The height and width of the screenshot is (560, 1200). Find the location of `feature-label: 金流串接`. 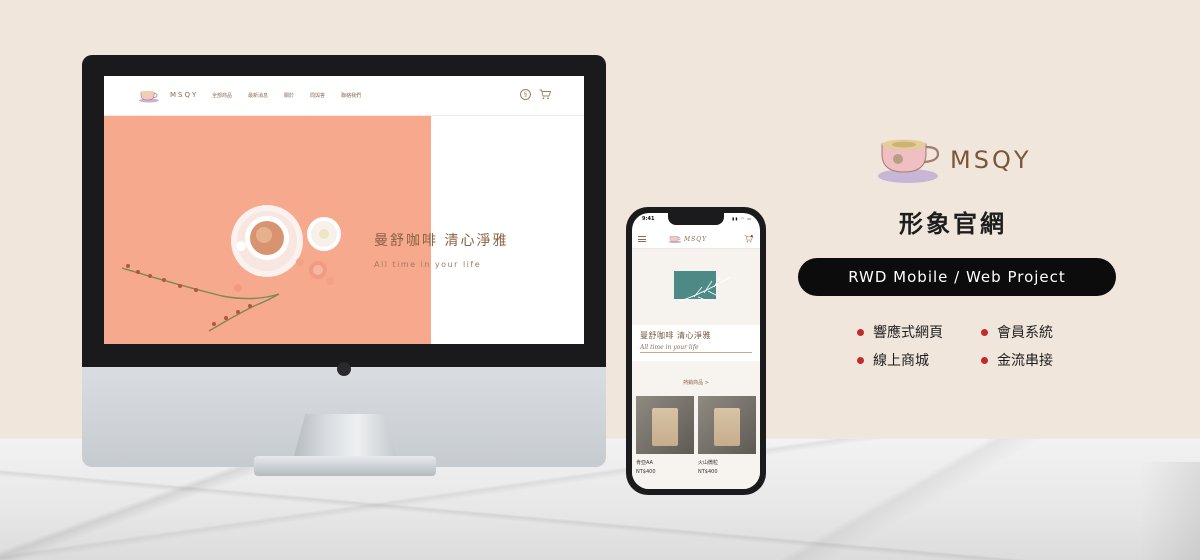

feature-label: 金流串接 is located at coordinates (1025, 361).